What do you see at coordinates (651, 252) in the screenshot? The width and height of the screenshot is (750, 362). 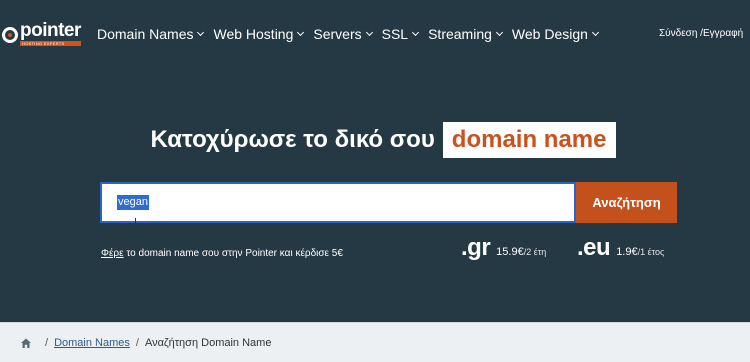 I see `tld-period: /1 έτος` at bounding box center [651, 252].